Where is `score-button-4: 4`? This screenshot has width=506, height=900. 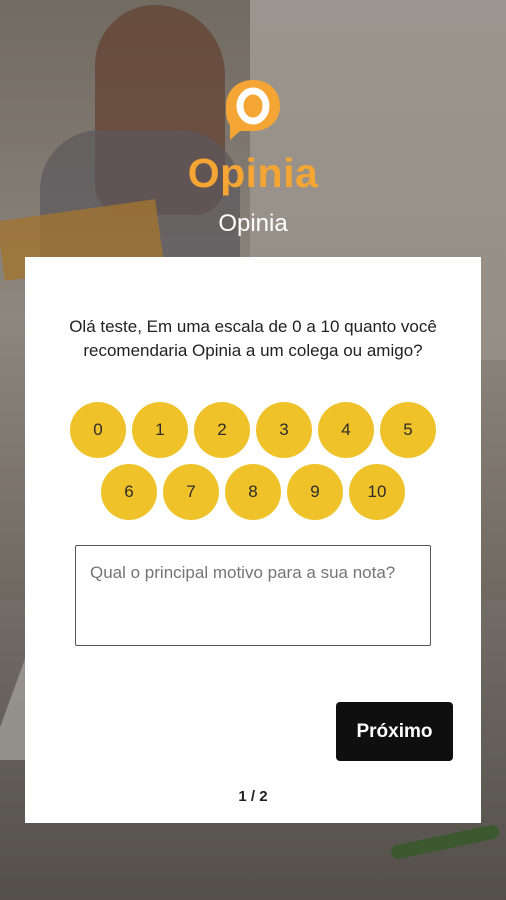 score-button-4: 4 is located at coordinates (346, 430).